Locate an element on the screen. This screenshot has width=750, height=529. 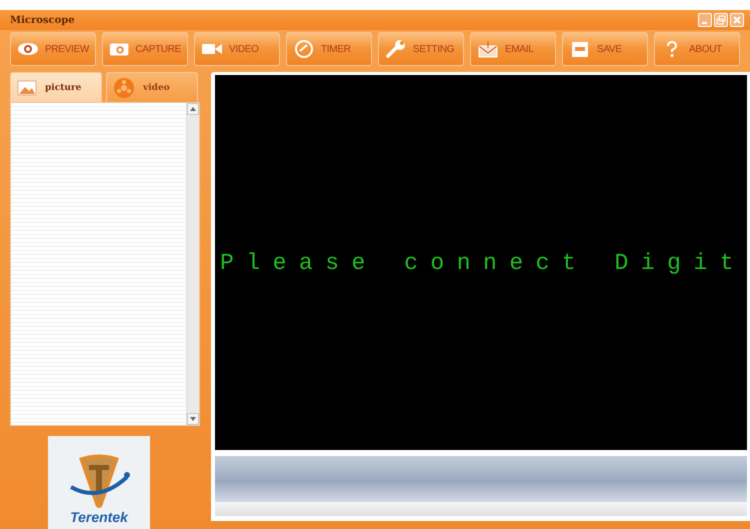
toolbar-button: EMAIL is located at coordinates (513, 49).